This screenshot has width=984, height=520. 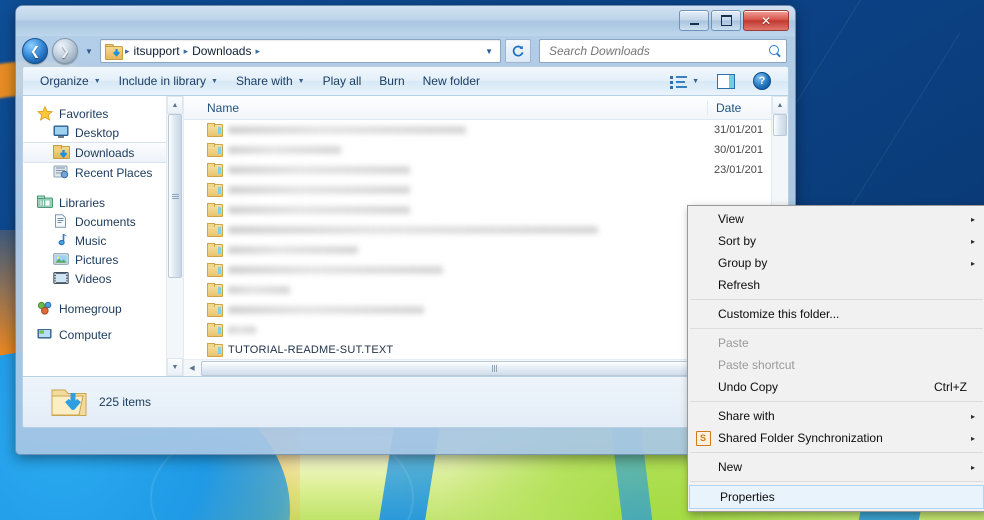 I want to click on star-icon, so click(x=45, y=113).